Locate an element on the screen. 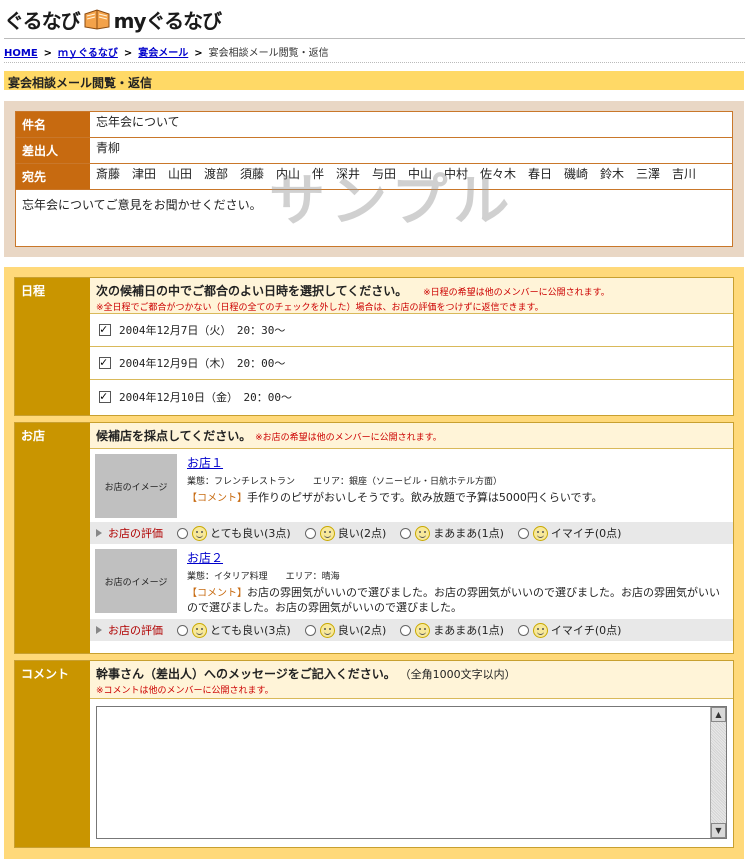  comment-limit: （全角1000文字以内） is located at coordinates (457, 674).